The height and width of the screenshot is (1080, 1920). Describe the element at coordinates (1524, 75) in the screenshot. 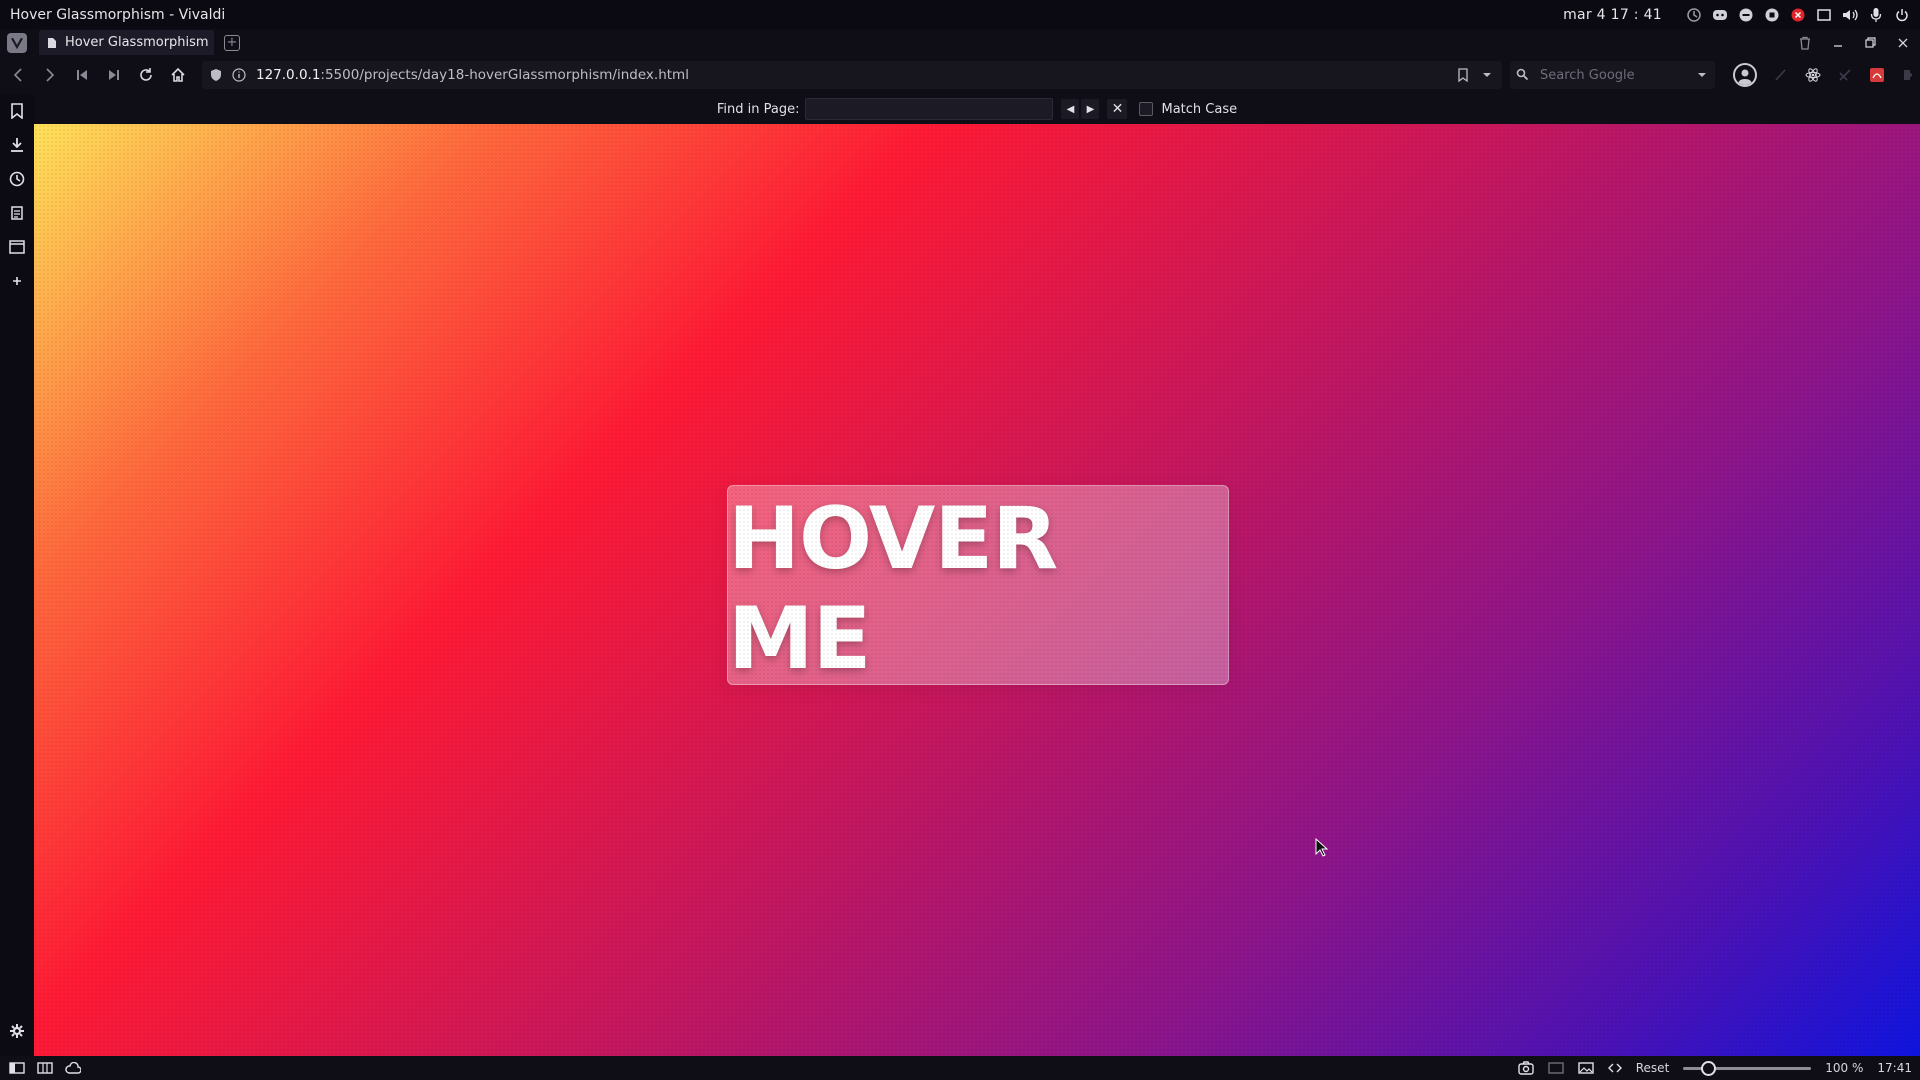

I see `search-engine-icon` at that location.